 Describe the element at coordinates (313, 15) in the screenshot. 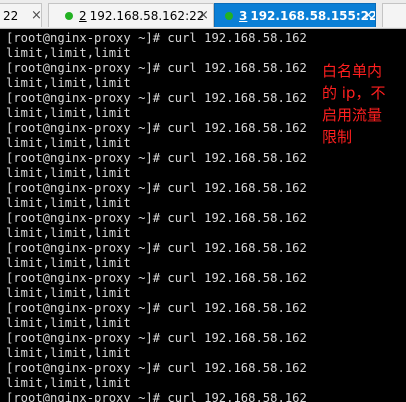

I see `tab-label: 192.168.58.155:22` at that location.